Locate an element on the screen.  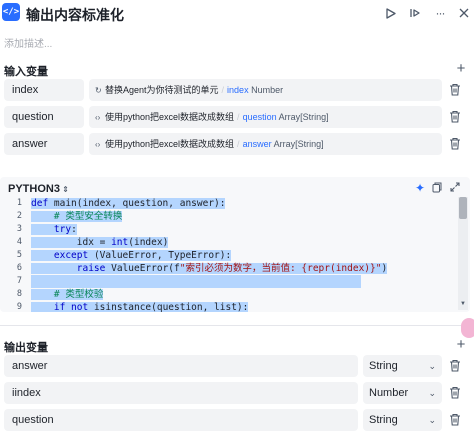
code-line: 2 # 类型安全转换 is located at coordinates (69, 216).